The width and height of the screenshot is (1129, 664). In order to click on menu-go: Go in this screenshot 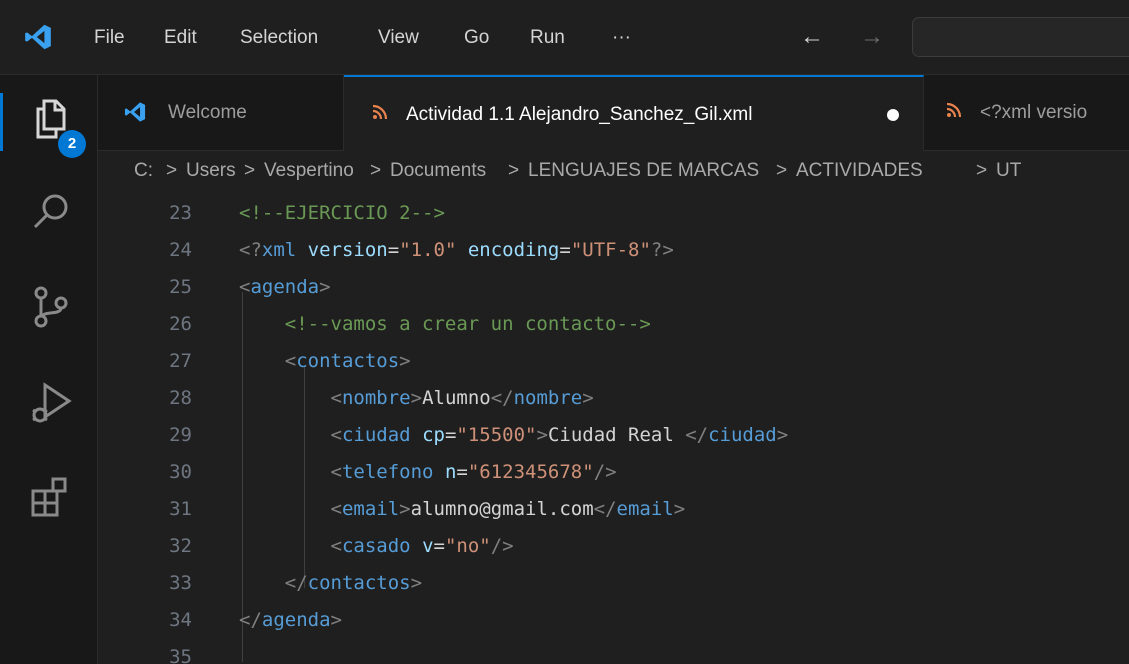, I will do `click(476, 38)`.